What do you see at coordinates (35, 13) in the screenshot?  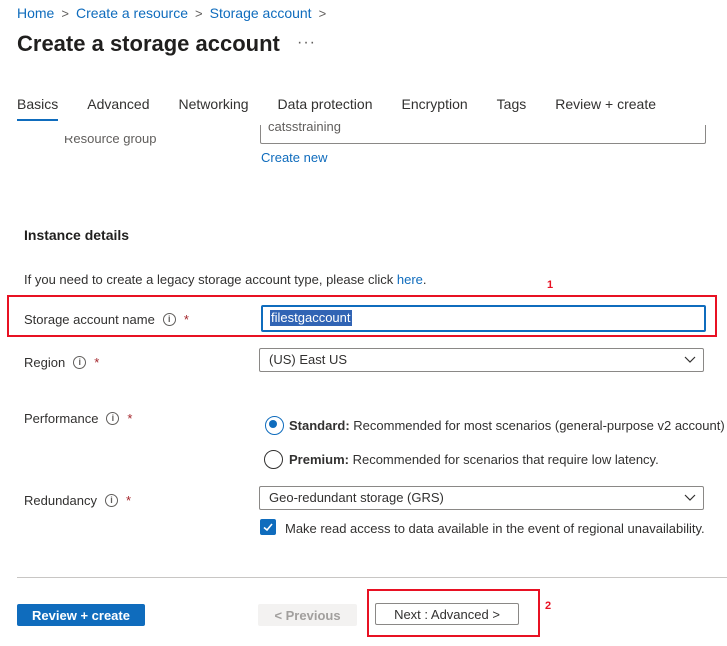 I see `breadcrumb-home: Home` at bounding box center [35, 13].